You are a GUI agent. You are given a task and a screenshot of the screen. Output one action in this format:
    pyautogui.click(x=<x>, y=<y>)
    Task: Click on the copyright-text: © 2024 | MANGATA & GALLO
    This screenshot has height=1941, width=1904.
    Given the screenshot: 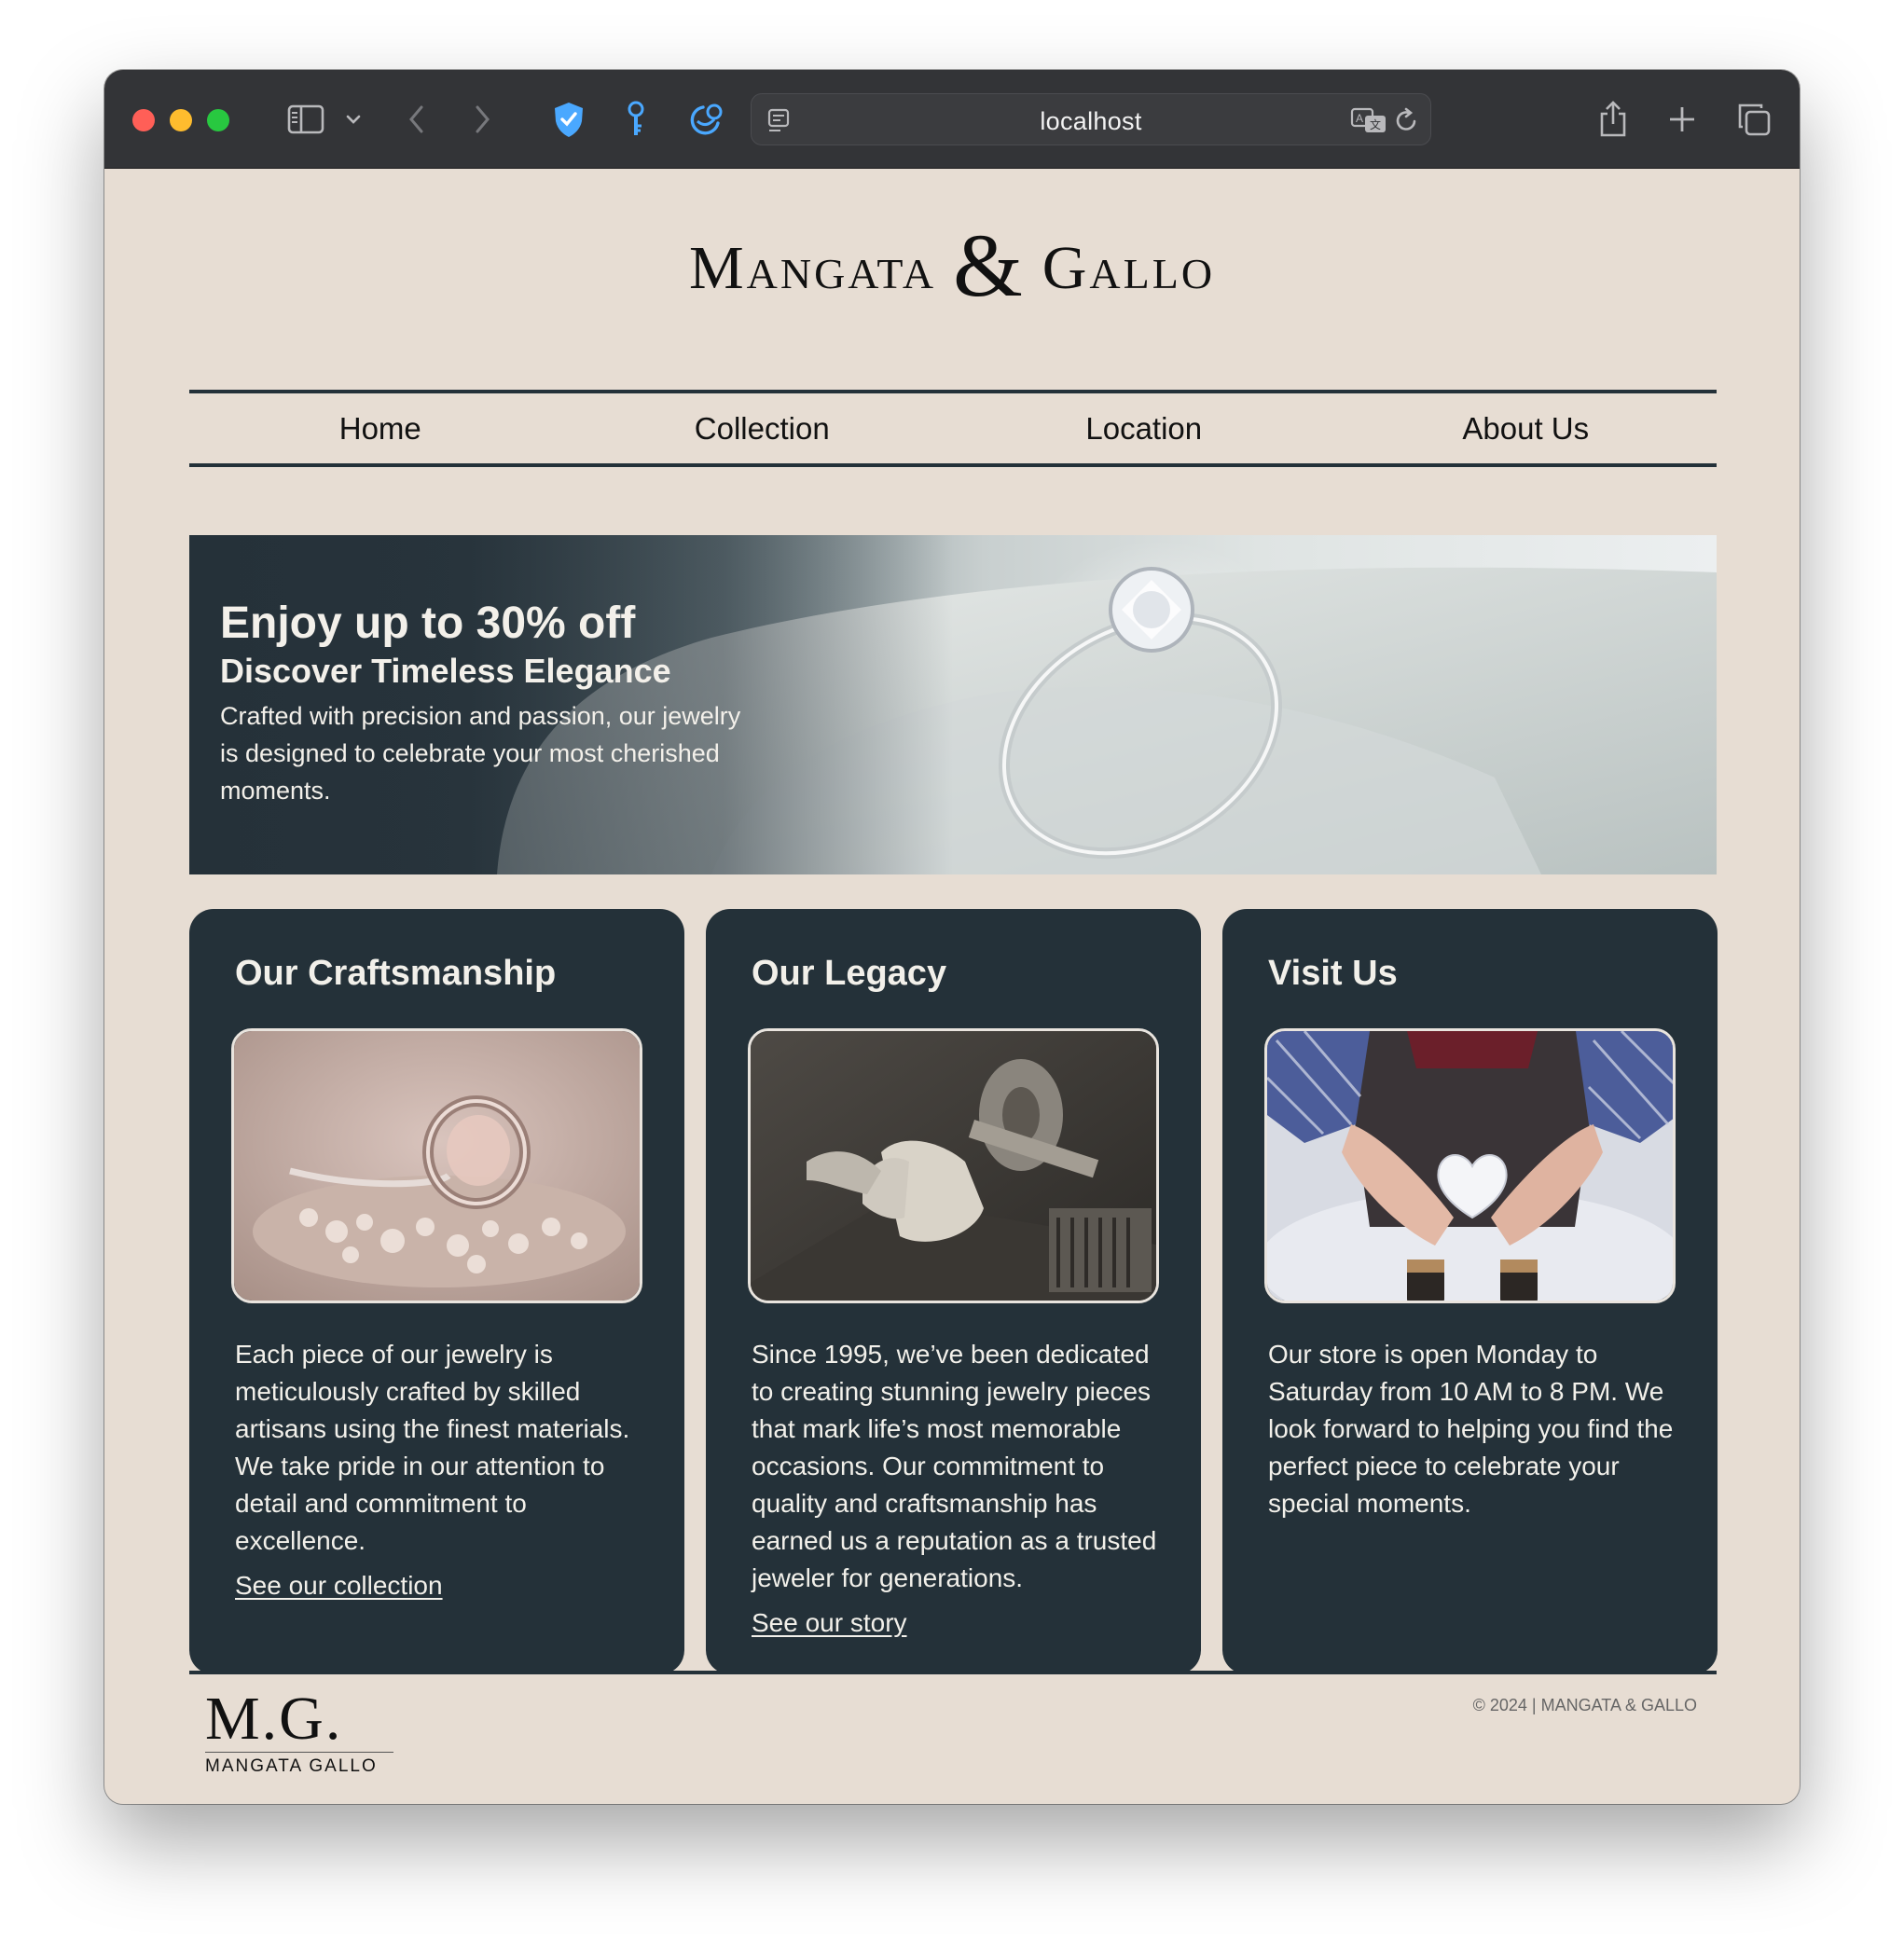 What is the action you would take?
    pyautogui.click(x=1584, y=1705)
    